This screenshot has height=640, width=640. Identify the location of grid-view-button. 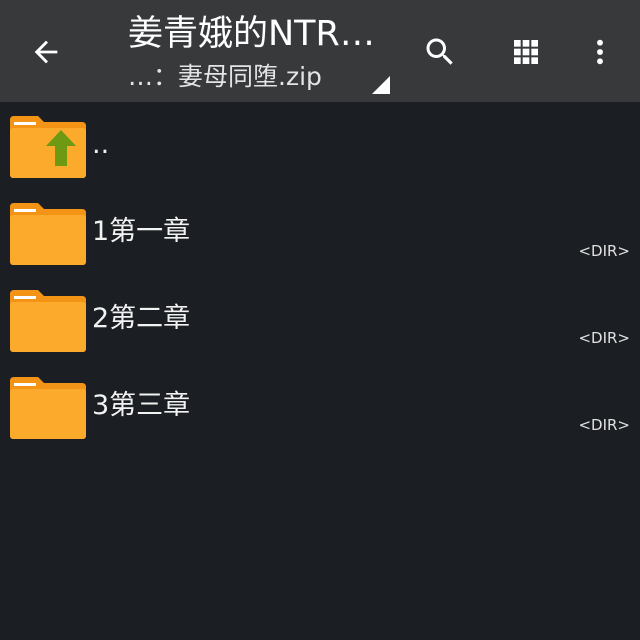
(526, 52).